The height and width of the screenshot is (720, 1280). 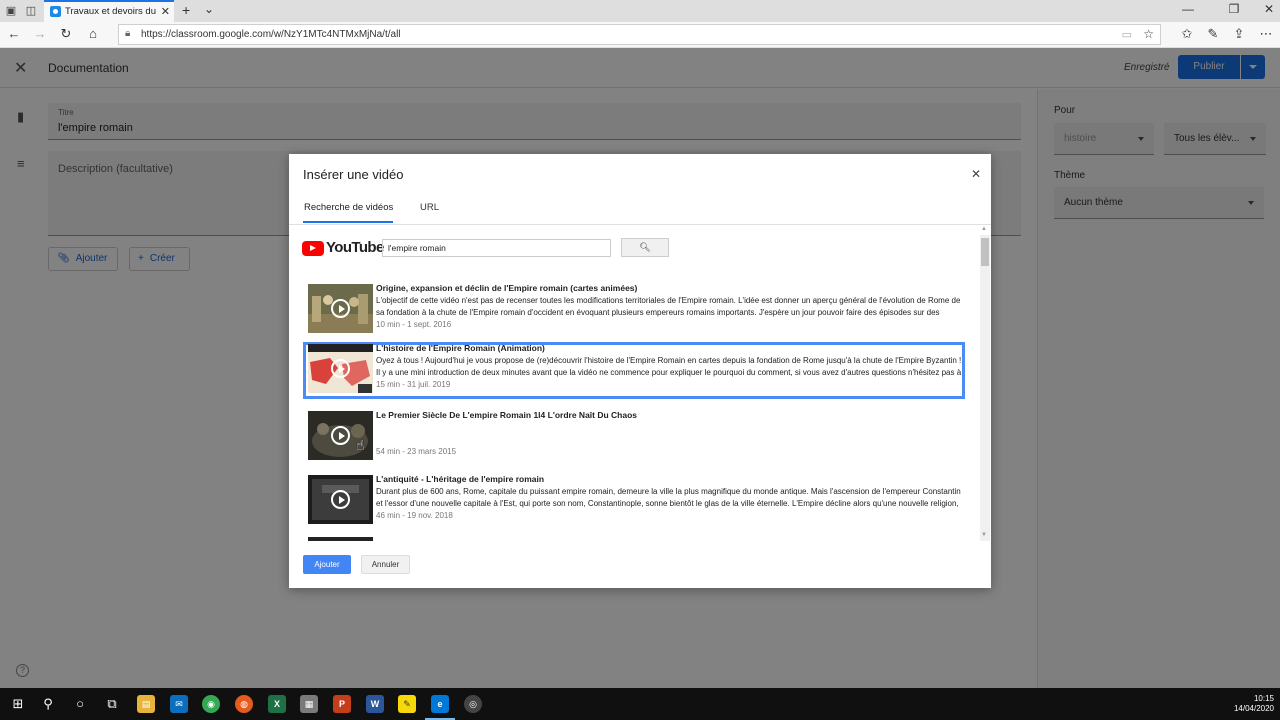 I want to click on word-icon: W, so click(x=375, y=704).